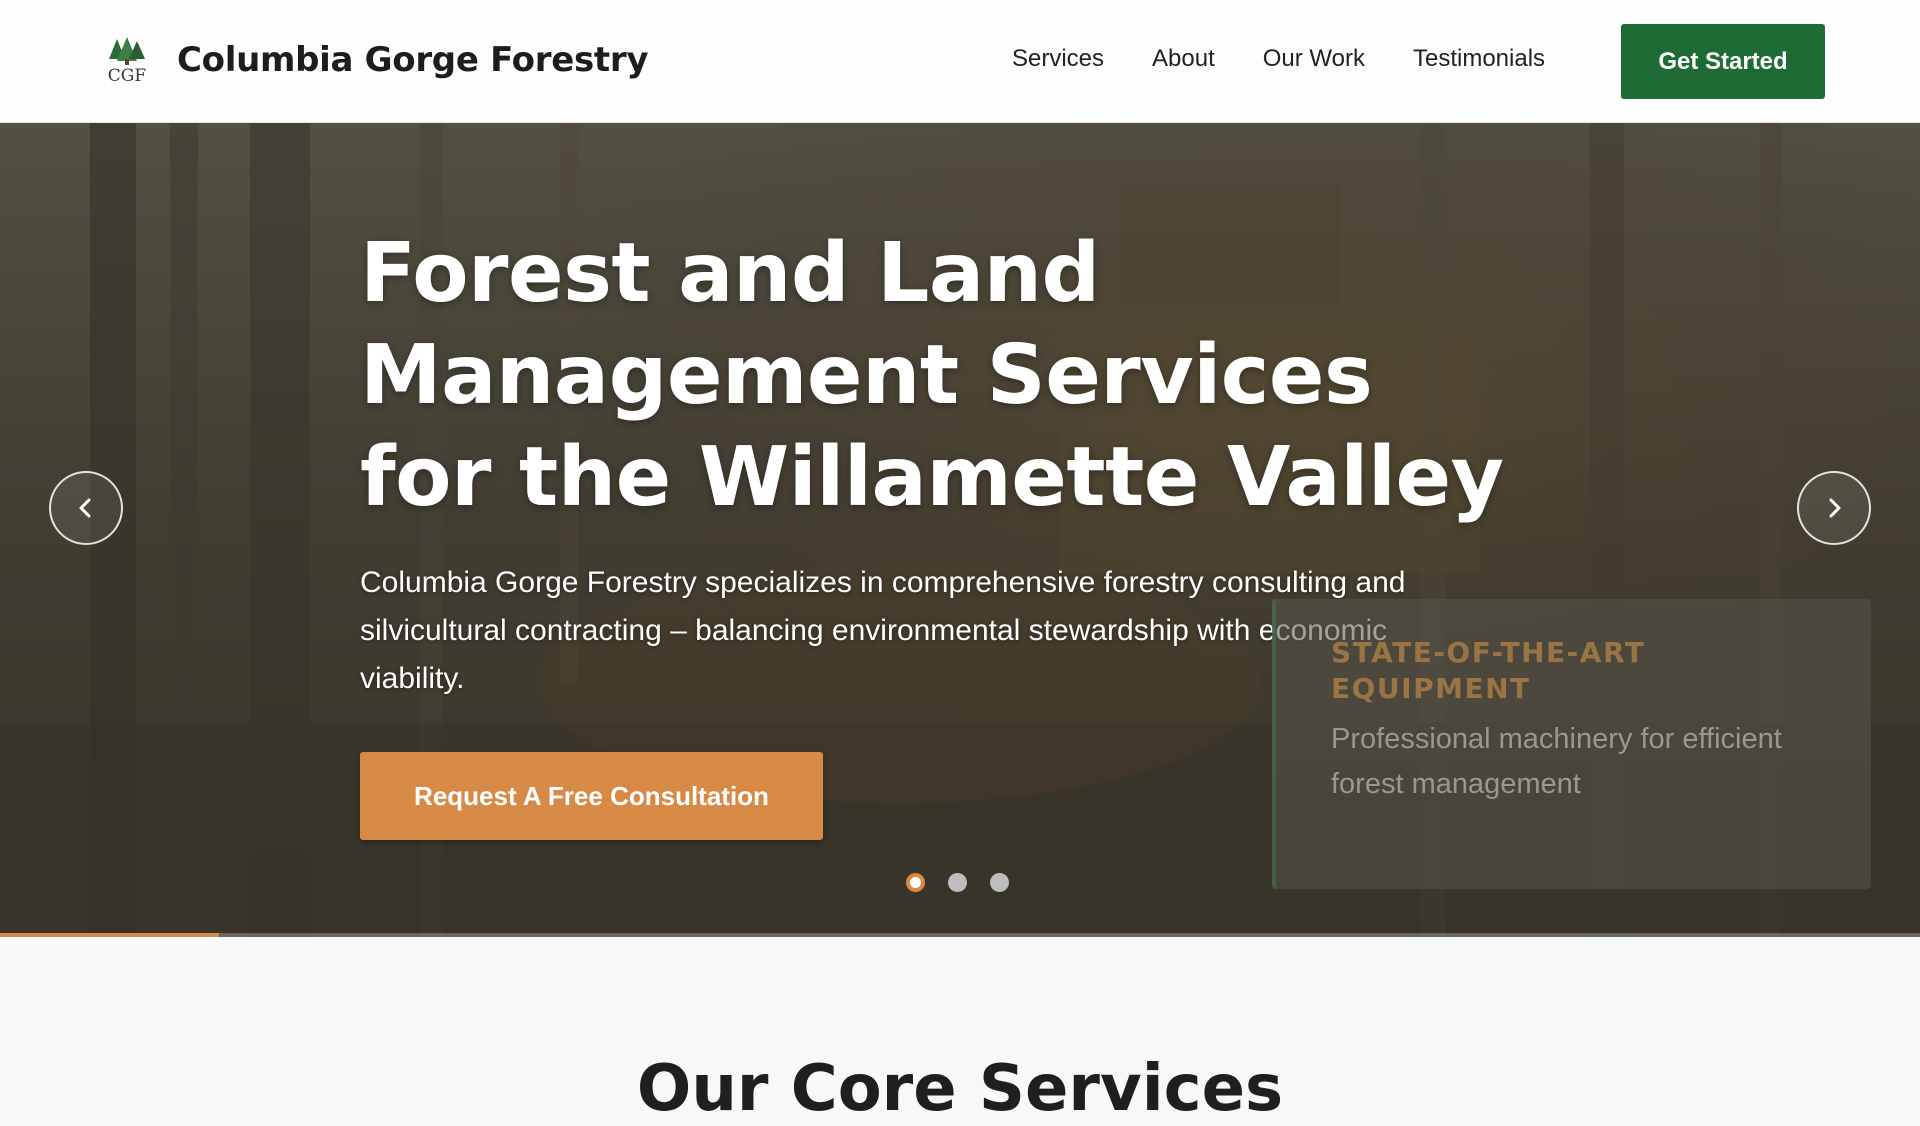 This screenshot has height=1126, width=1920. What do you see at coordinates (413, 60) in the screenshot?
I see `brand-name: Columbia Gorge Forestry` at bounding box center [413, 60].